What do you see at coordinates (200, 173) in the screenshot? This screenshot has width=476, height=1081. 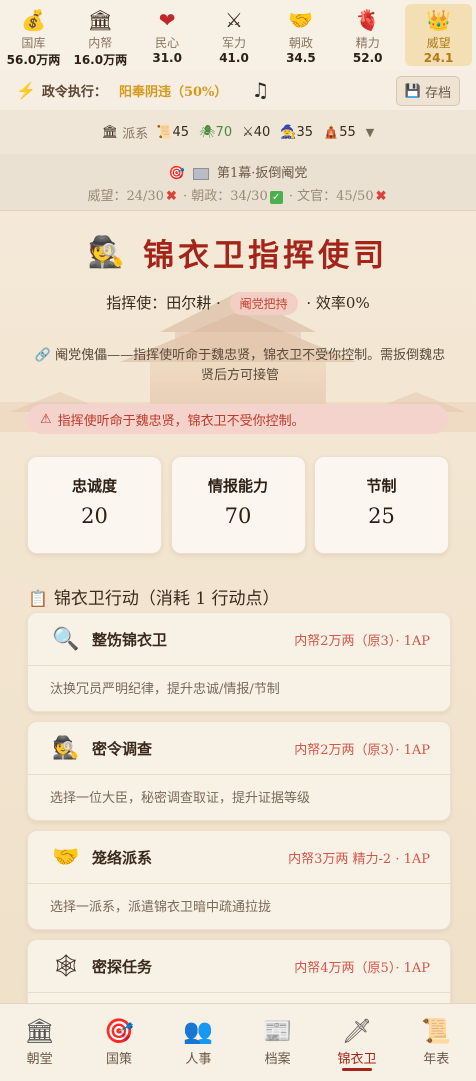 I see `flag-icon` at bounding box center [200, 173].